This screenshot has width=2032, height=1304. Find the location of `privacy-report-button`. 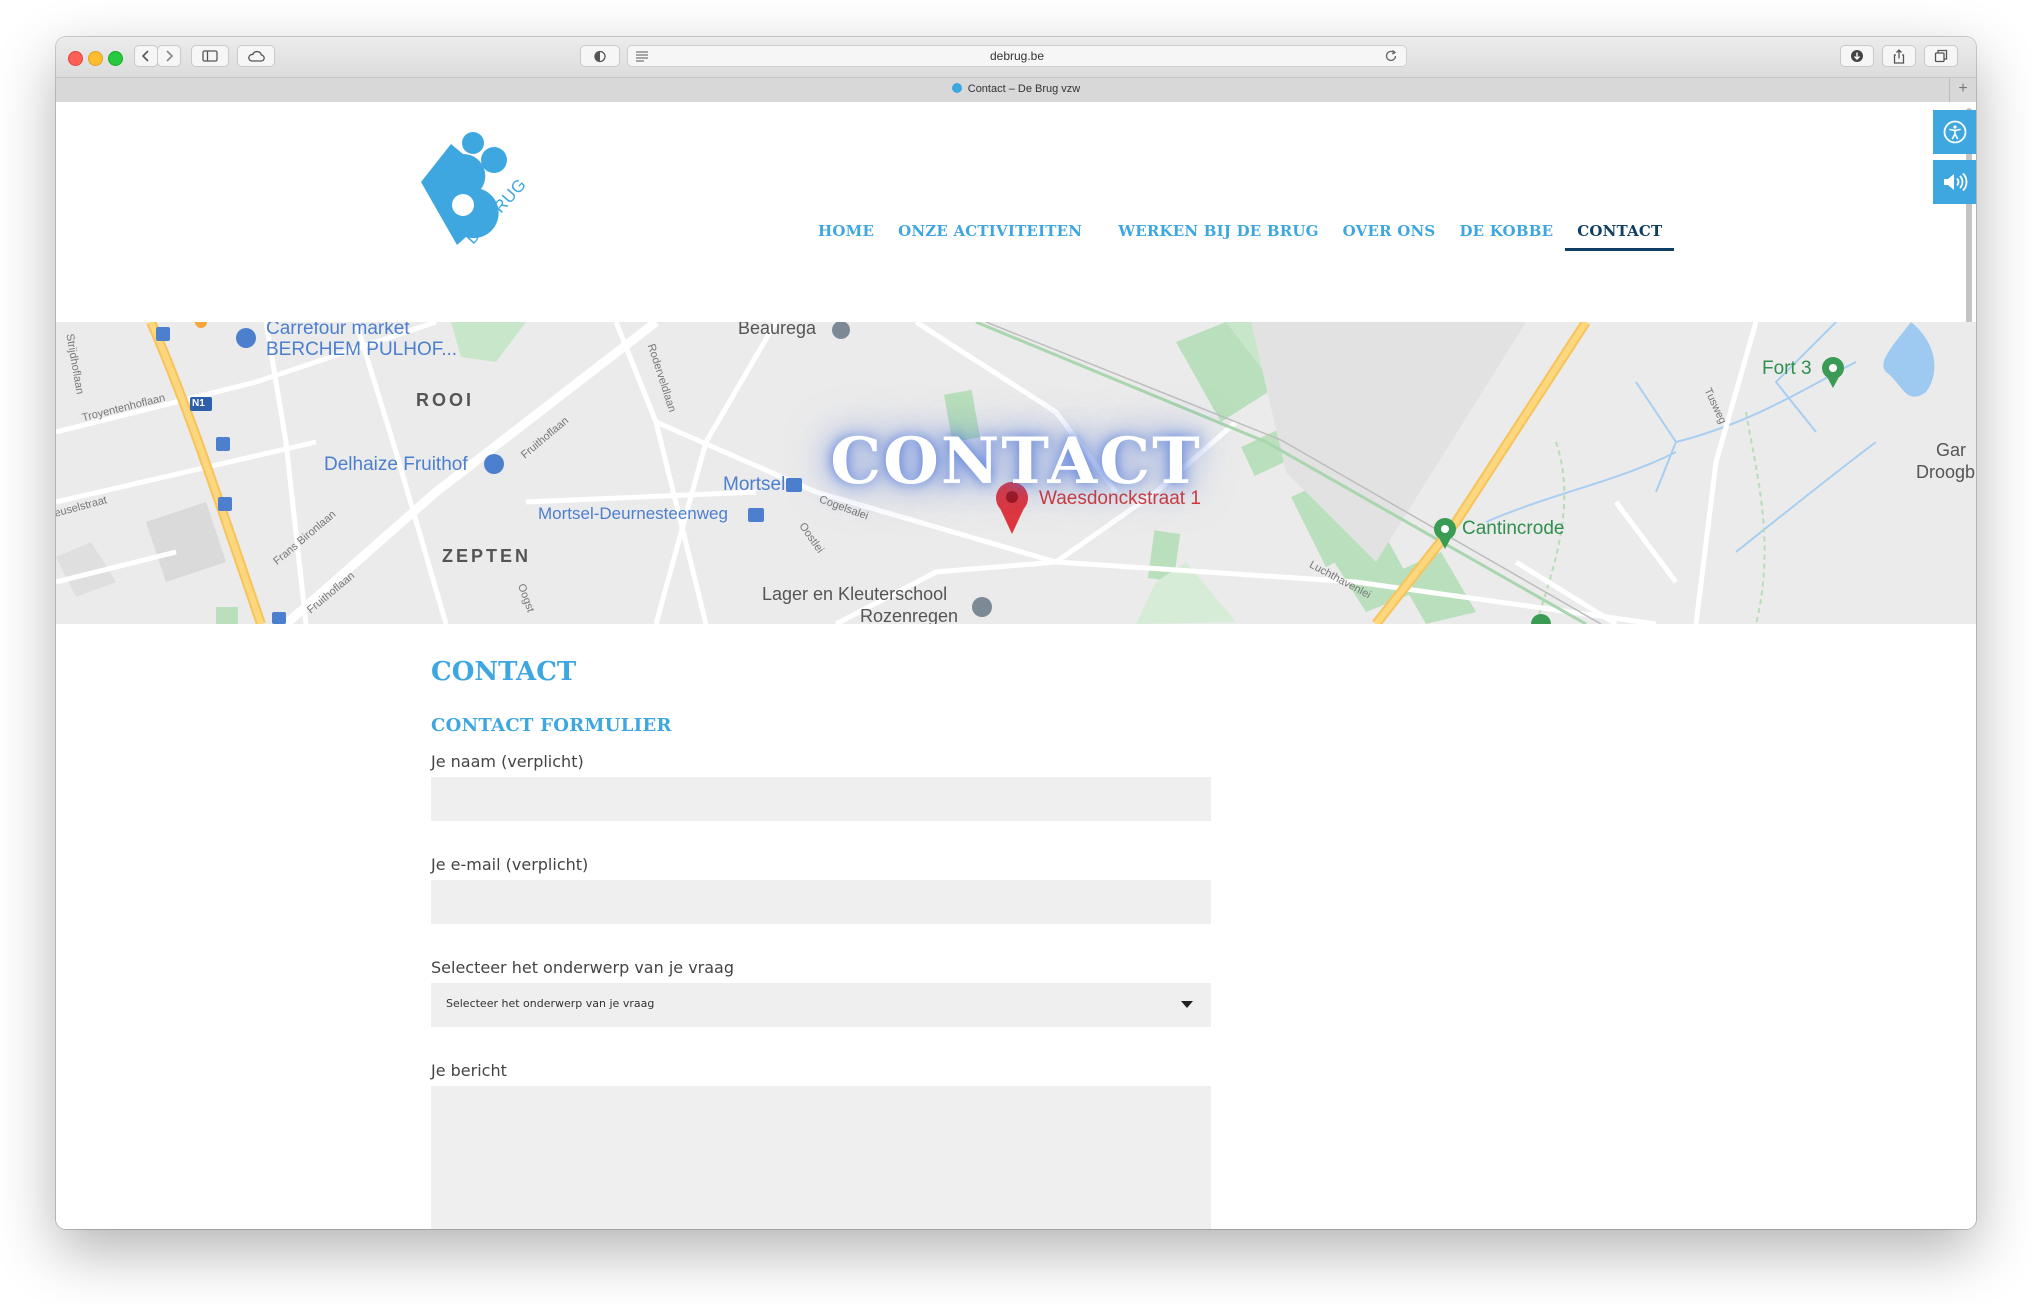

privacy-report-button is located at coordinates (600, 56).